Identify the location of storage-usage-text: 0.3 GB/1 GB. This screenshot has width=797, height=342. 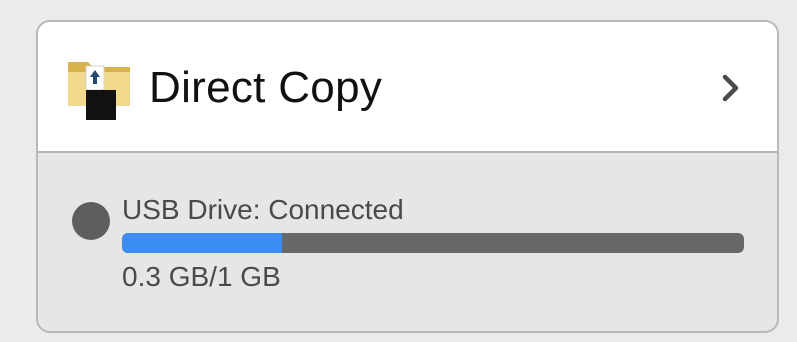
(201, 276).